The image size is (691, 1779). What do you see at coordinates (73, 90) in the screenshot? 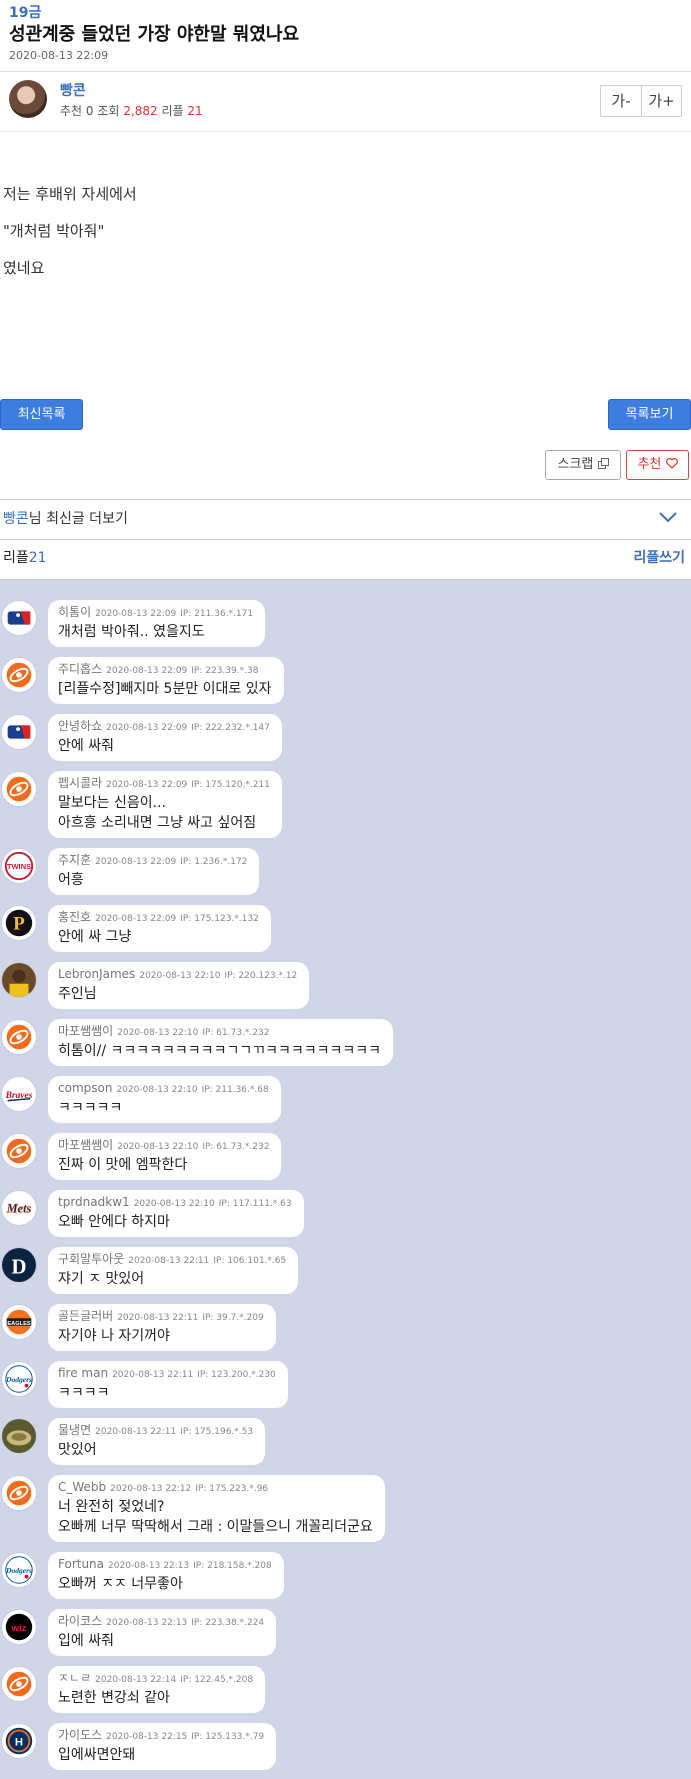
I see `author-name: 빵콘` at bounding box center [73, 90].